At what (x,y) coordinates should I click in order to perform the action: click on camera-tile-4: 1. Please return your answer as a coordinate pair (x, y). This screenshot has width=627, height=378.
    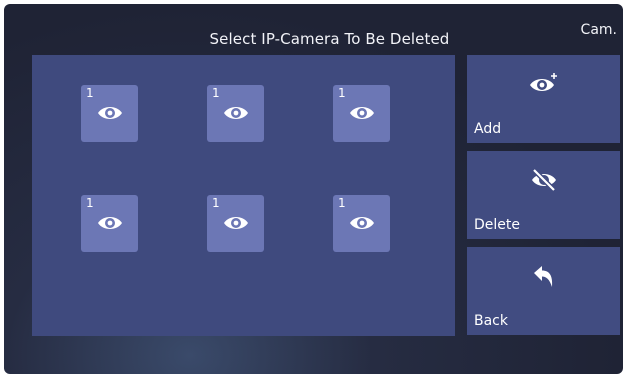
    Looking at the image, I should click on (109, 223).